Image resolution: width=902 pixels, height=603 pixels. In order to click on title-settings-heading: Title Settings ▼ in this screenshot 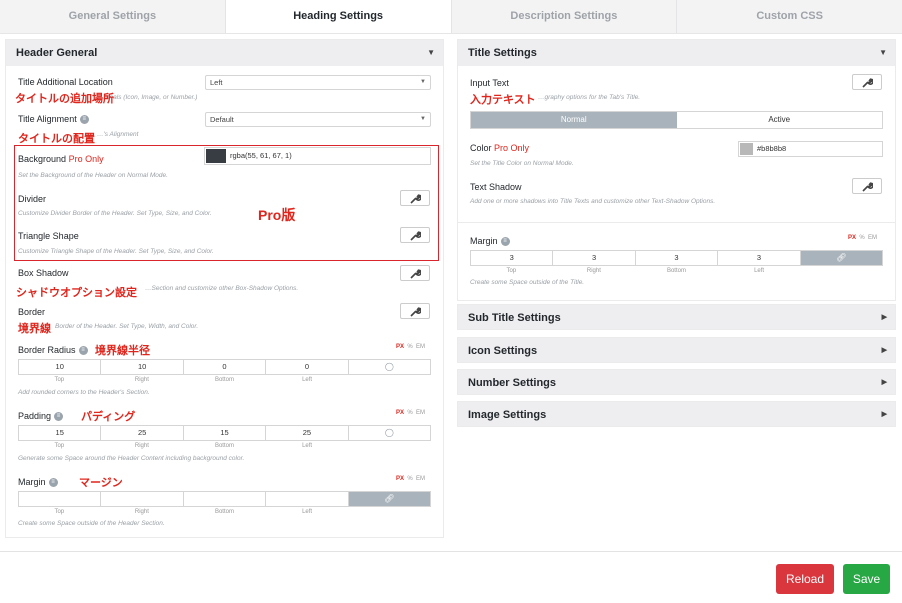, I will do `click(676, 53)`.